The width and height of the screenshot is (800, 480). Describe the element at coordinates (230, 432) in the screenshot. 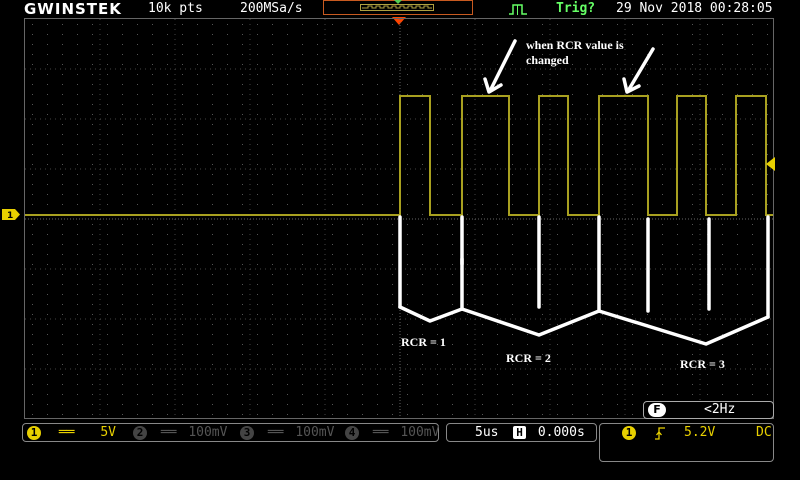

I see `channel-settings-bar: 1 ══ 5V 2 ══ 100mV 3 ══ 100mV 4 ══ 100mV` at that location.